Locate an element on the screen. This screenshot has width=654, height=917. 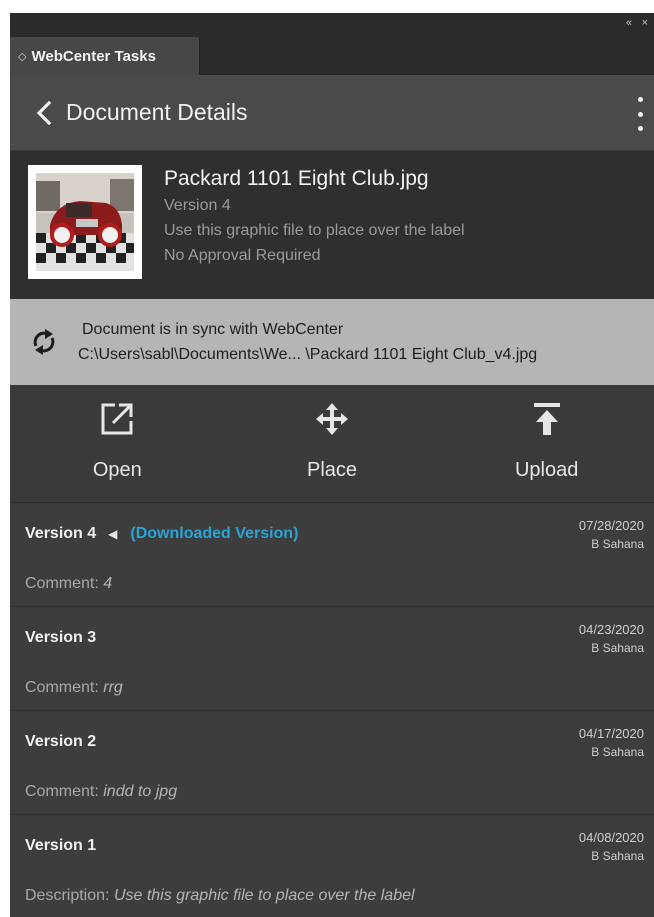
document-approval: No Approval Required is located at coordinates (242, 255).